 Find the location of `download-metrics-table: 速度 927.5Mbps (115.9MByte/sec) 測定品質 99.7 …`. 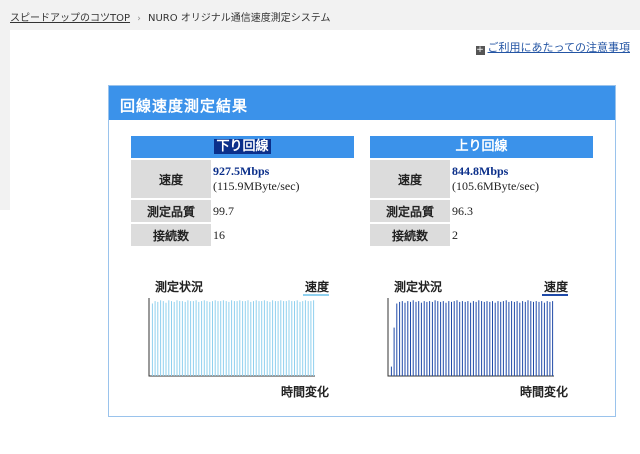

download-metrics-table: 速度 927.5Mbps (115.9MByte/sec) 測定品質 99.7 … is located at coordinates (242, 203).